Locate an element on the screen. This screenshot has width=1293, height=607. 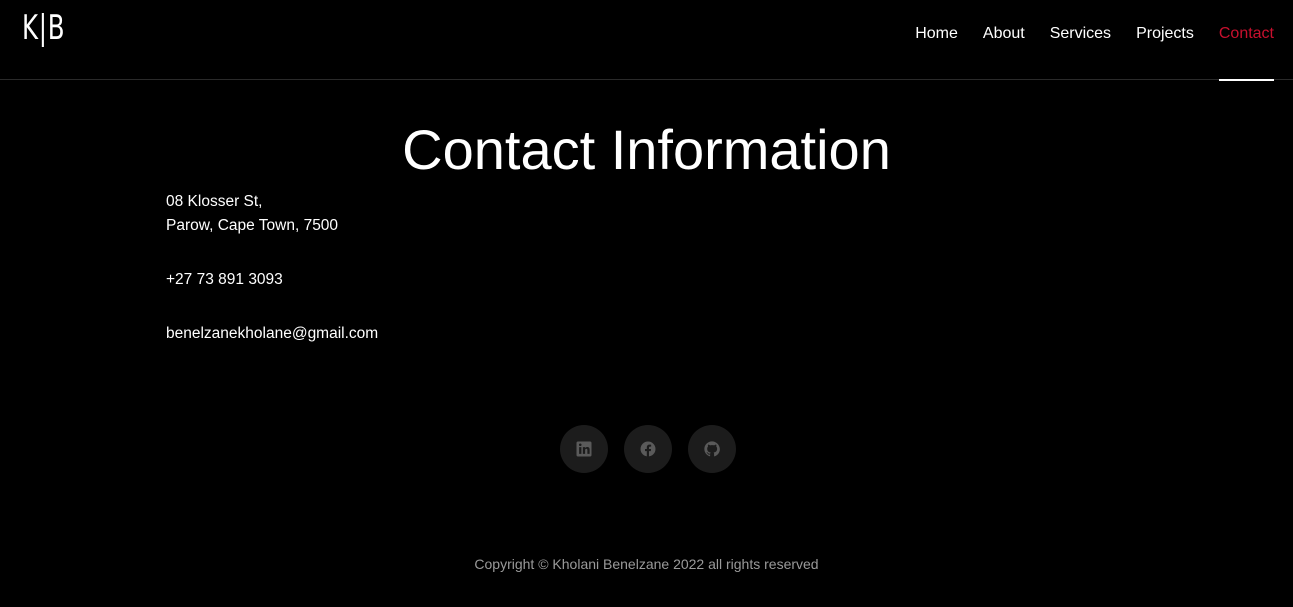
nav-item-services: Services is located at coordinates (1080, 40).